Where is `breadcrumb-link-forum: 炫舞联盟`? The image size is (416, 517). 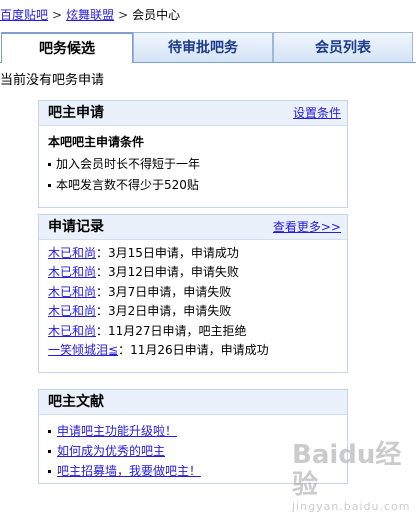
breadcrumb-link-forum: 炫舞联盟 is located at coordinates (90, 15).